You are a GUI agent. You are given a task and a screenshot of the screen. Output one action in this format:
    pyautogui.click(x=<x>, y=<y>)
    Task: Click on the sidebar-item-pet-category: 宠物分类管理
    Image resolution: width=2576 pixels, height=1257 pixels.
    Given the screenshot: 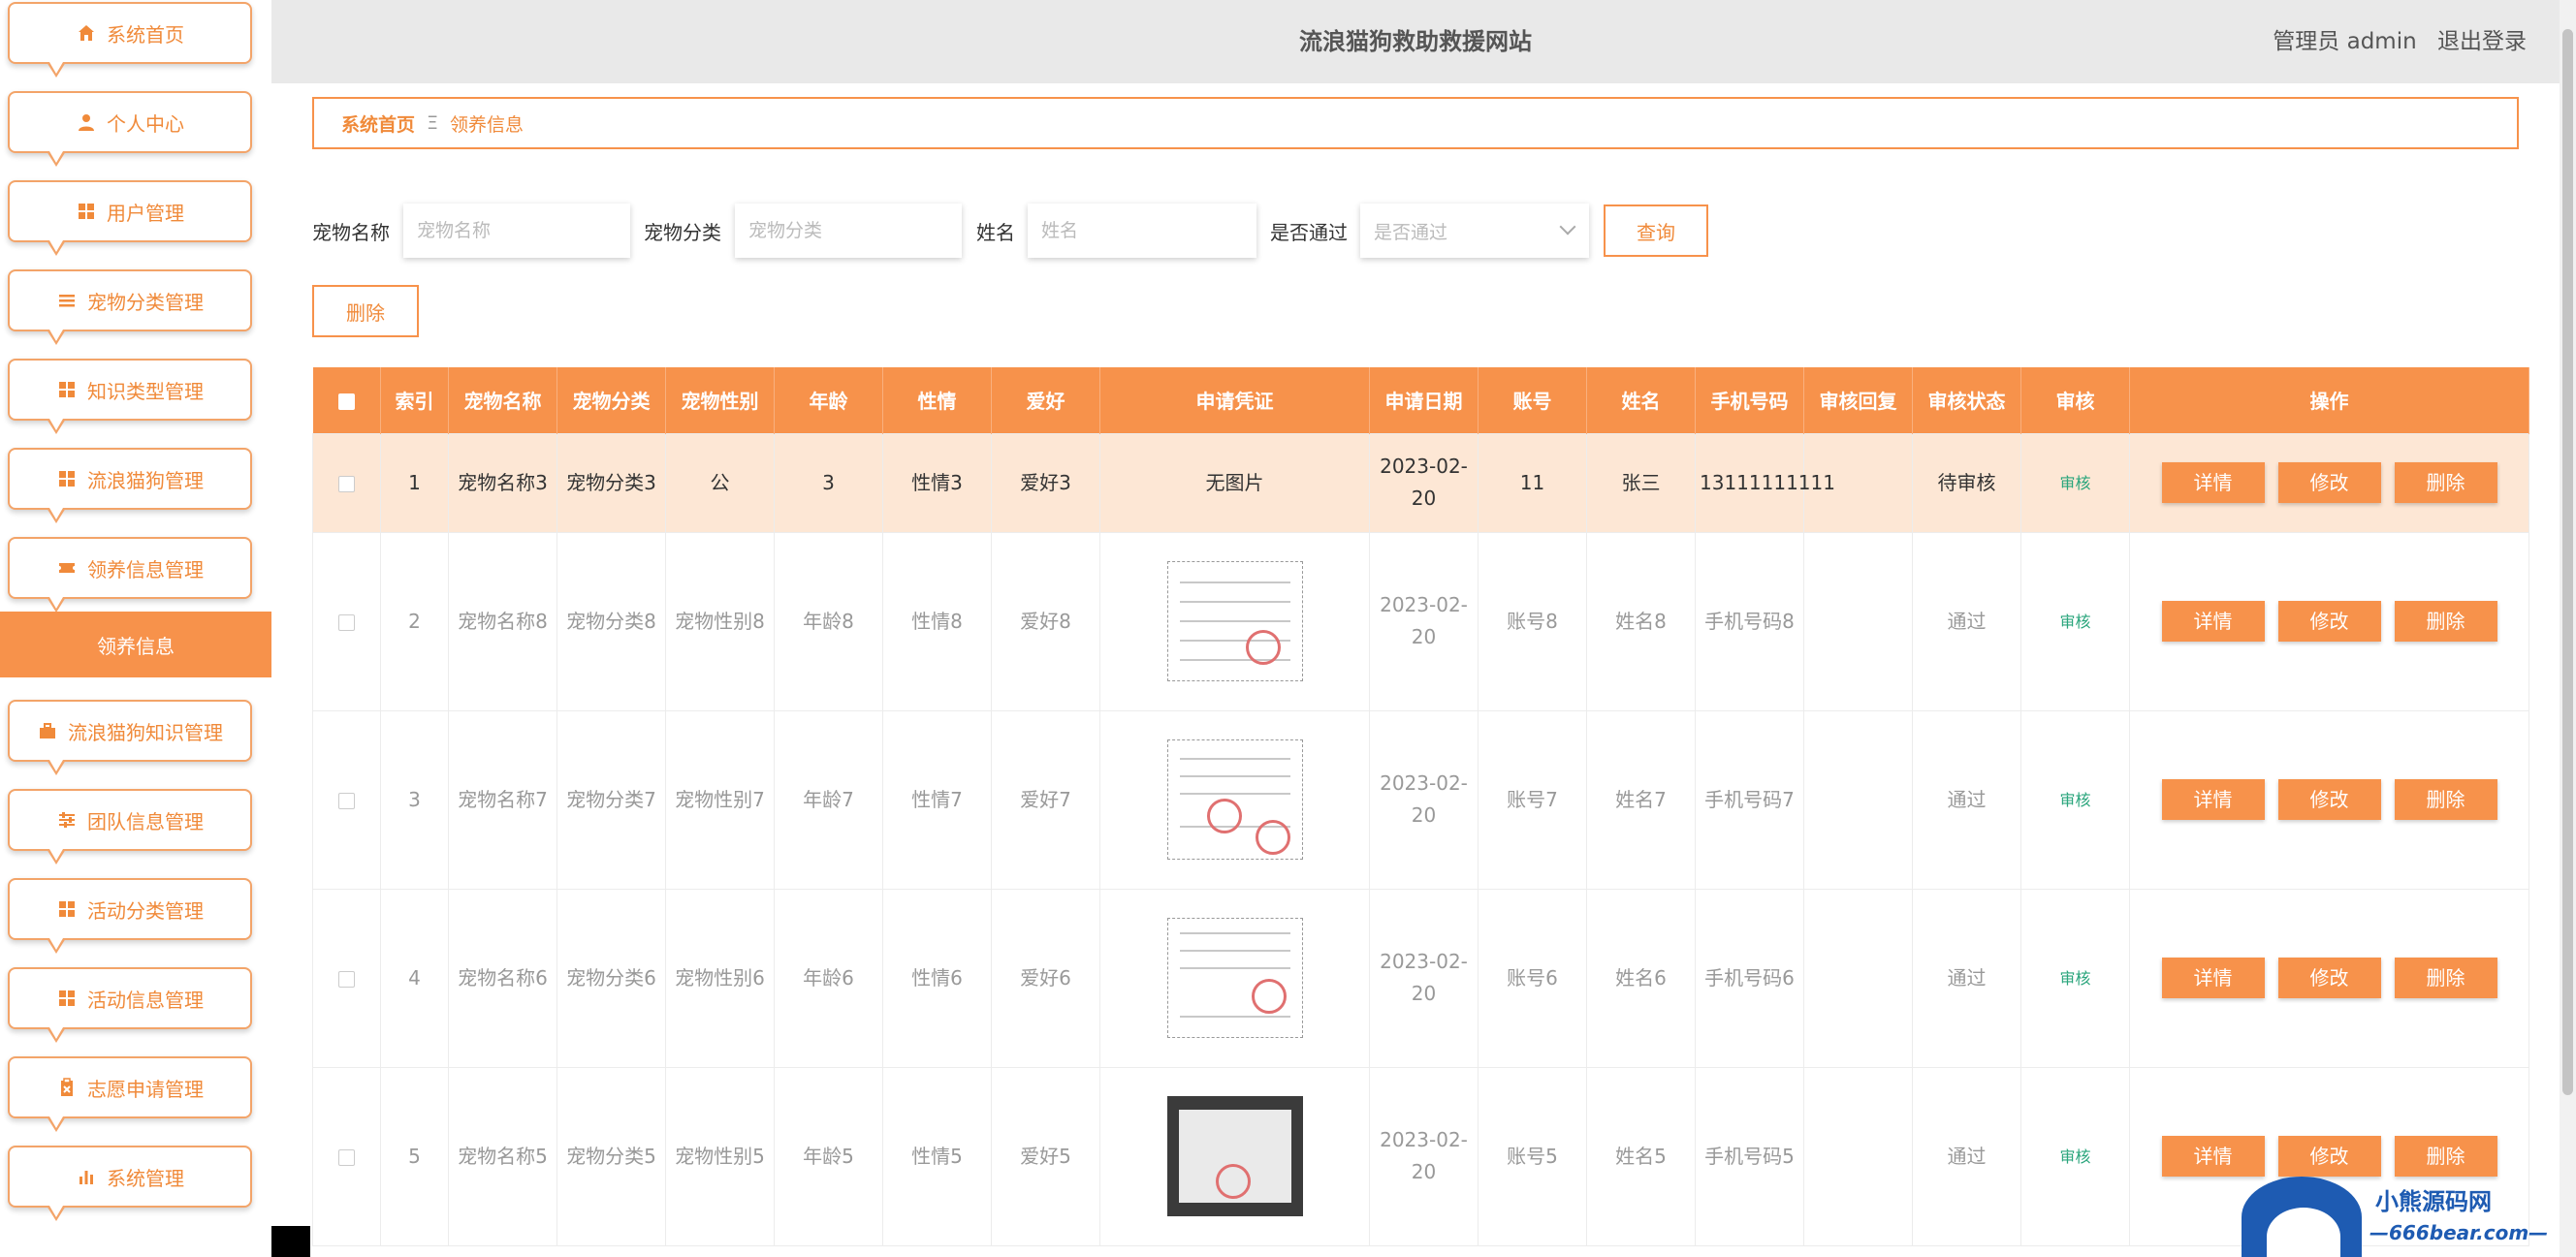 What is the action you would take?
    pyautogui.click(x=130, y=307)
    